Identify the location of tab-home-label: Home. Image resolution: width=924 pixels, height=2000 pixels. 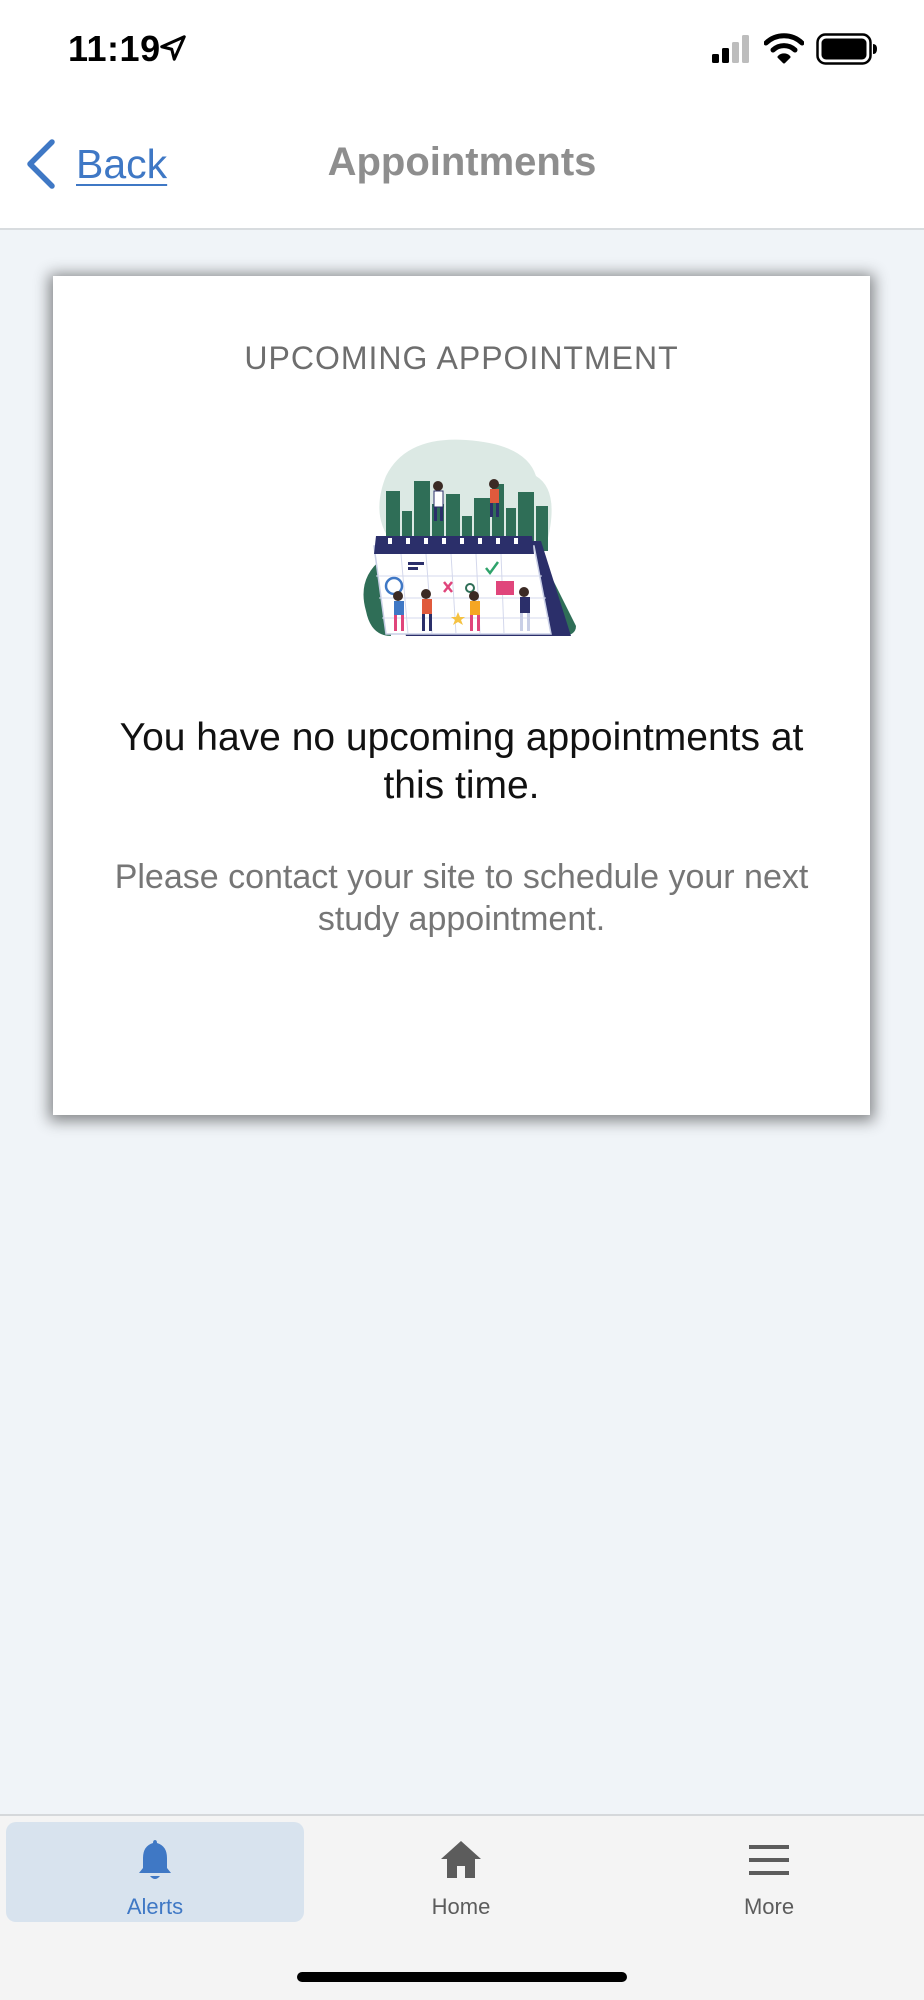
(461, 1906).